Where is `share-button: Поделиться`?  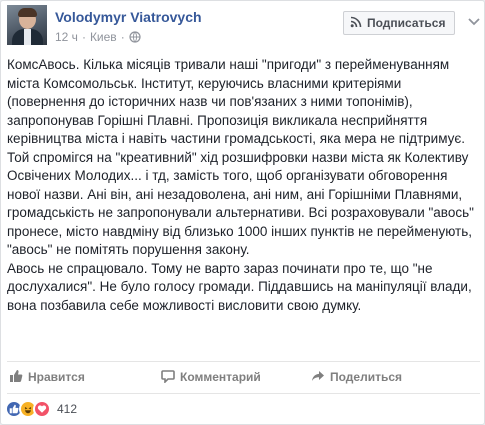
share-button: Поделиться is located at coordinates (361, 377).